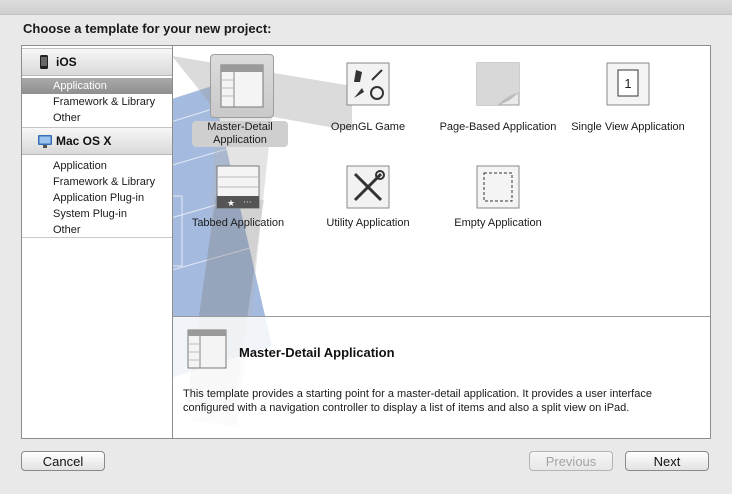  I want to click on template-page-based: Page-Based Application, so click(498, 98).